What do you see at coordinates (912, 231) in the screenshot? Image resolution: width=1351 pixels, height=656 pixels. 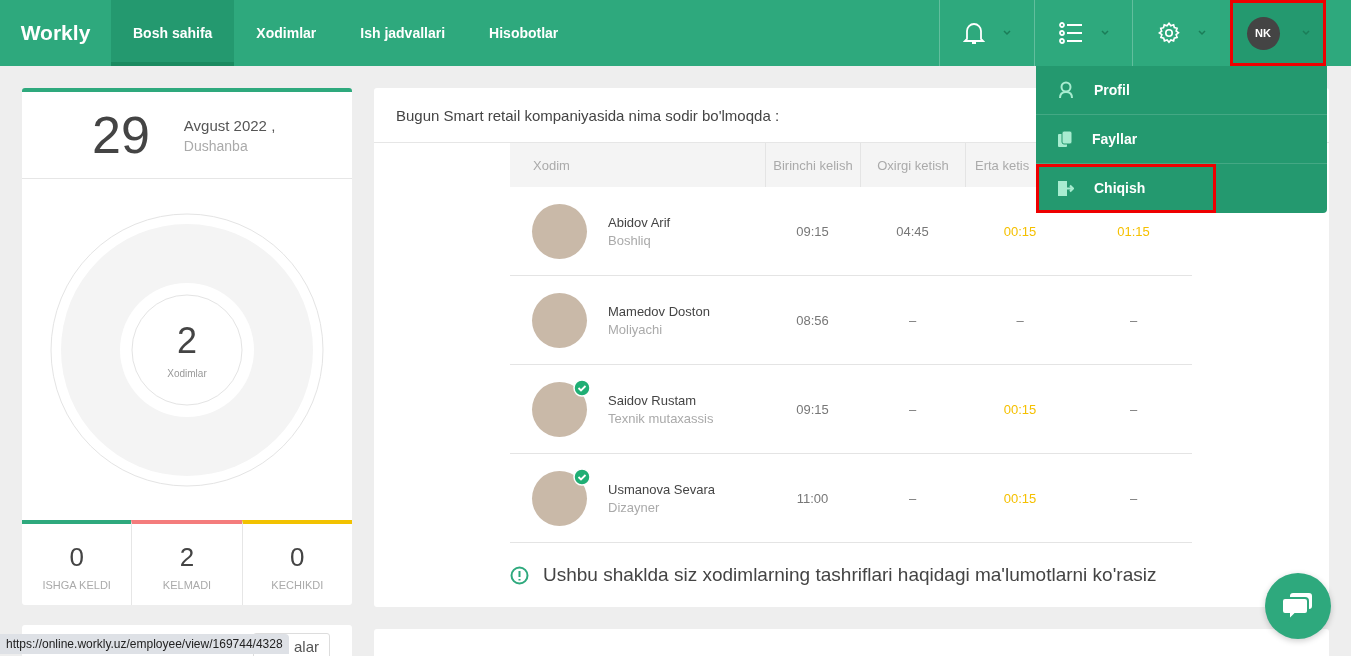 I see `table-cell-text: 04:45` at bounding box center [912, 231].